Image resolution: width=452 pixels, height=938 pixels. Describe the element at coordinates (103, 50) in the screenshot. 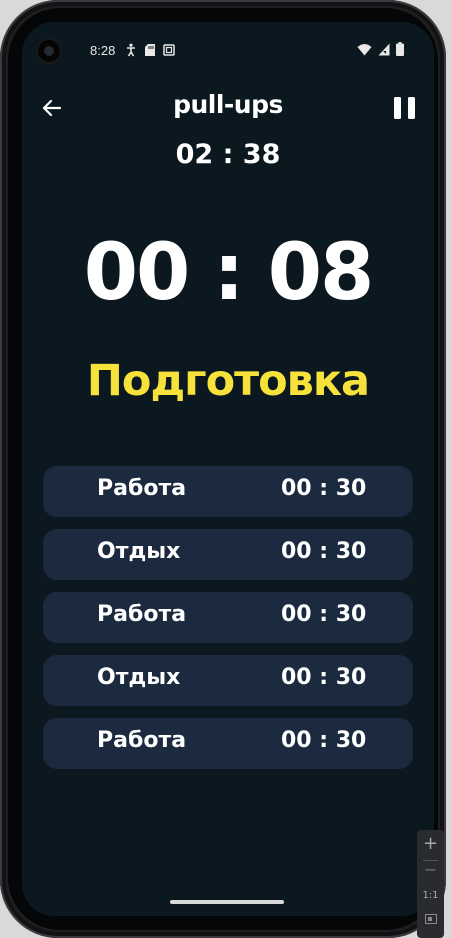

I see `status-time: 8:28` at that location.